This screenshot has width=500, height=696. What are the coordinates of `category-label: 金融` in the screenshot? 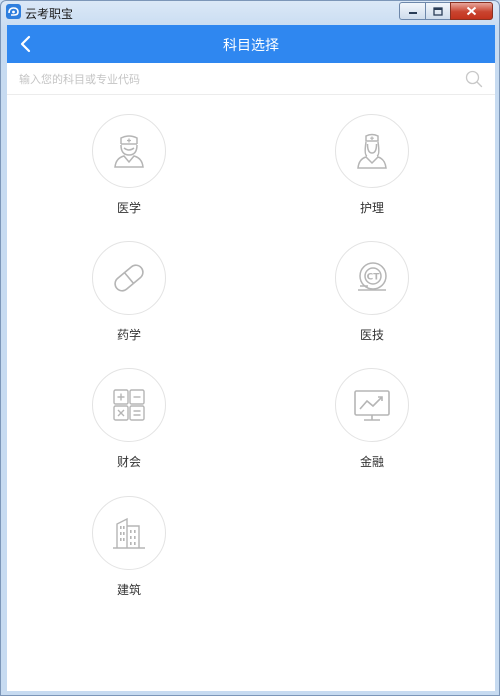 It's located at (371, 462).